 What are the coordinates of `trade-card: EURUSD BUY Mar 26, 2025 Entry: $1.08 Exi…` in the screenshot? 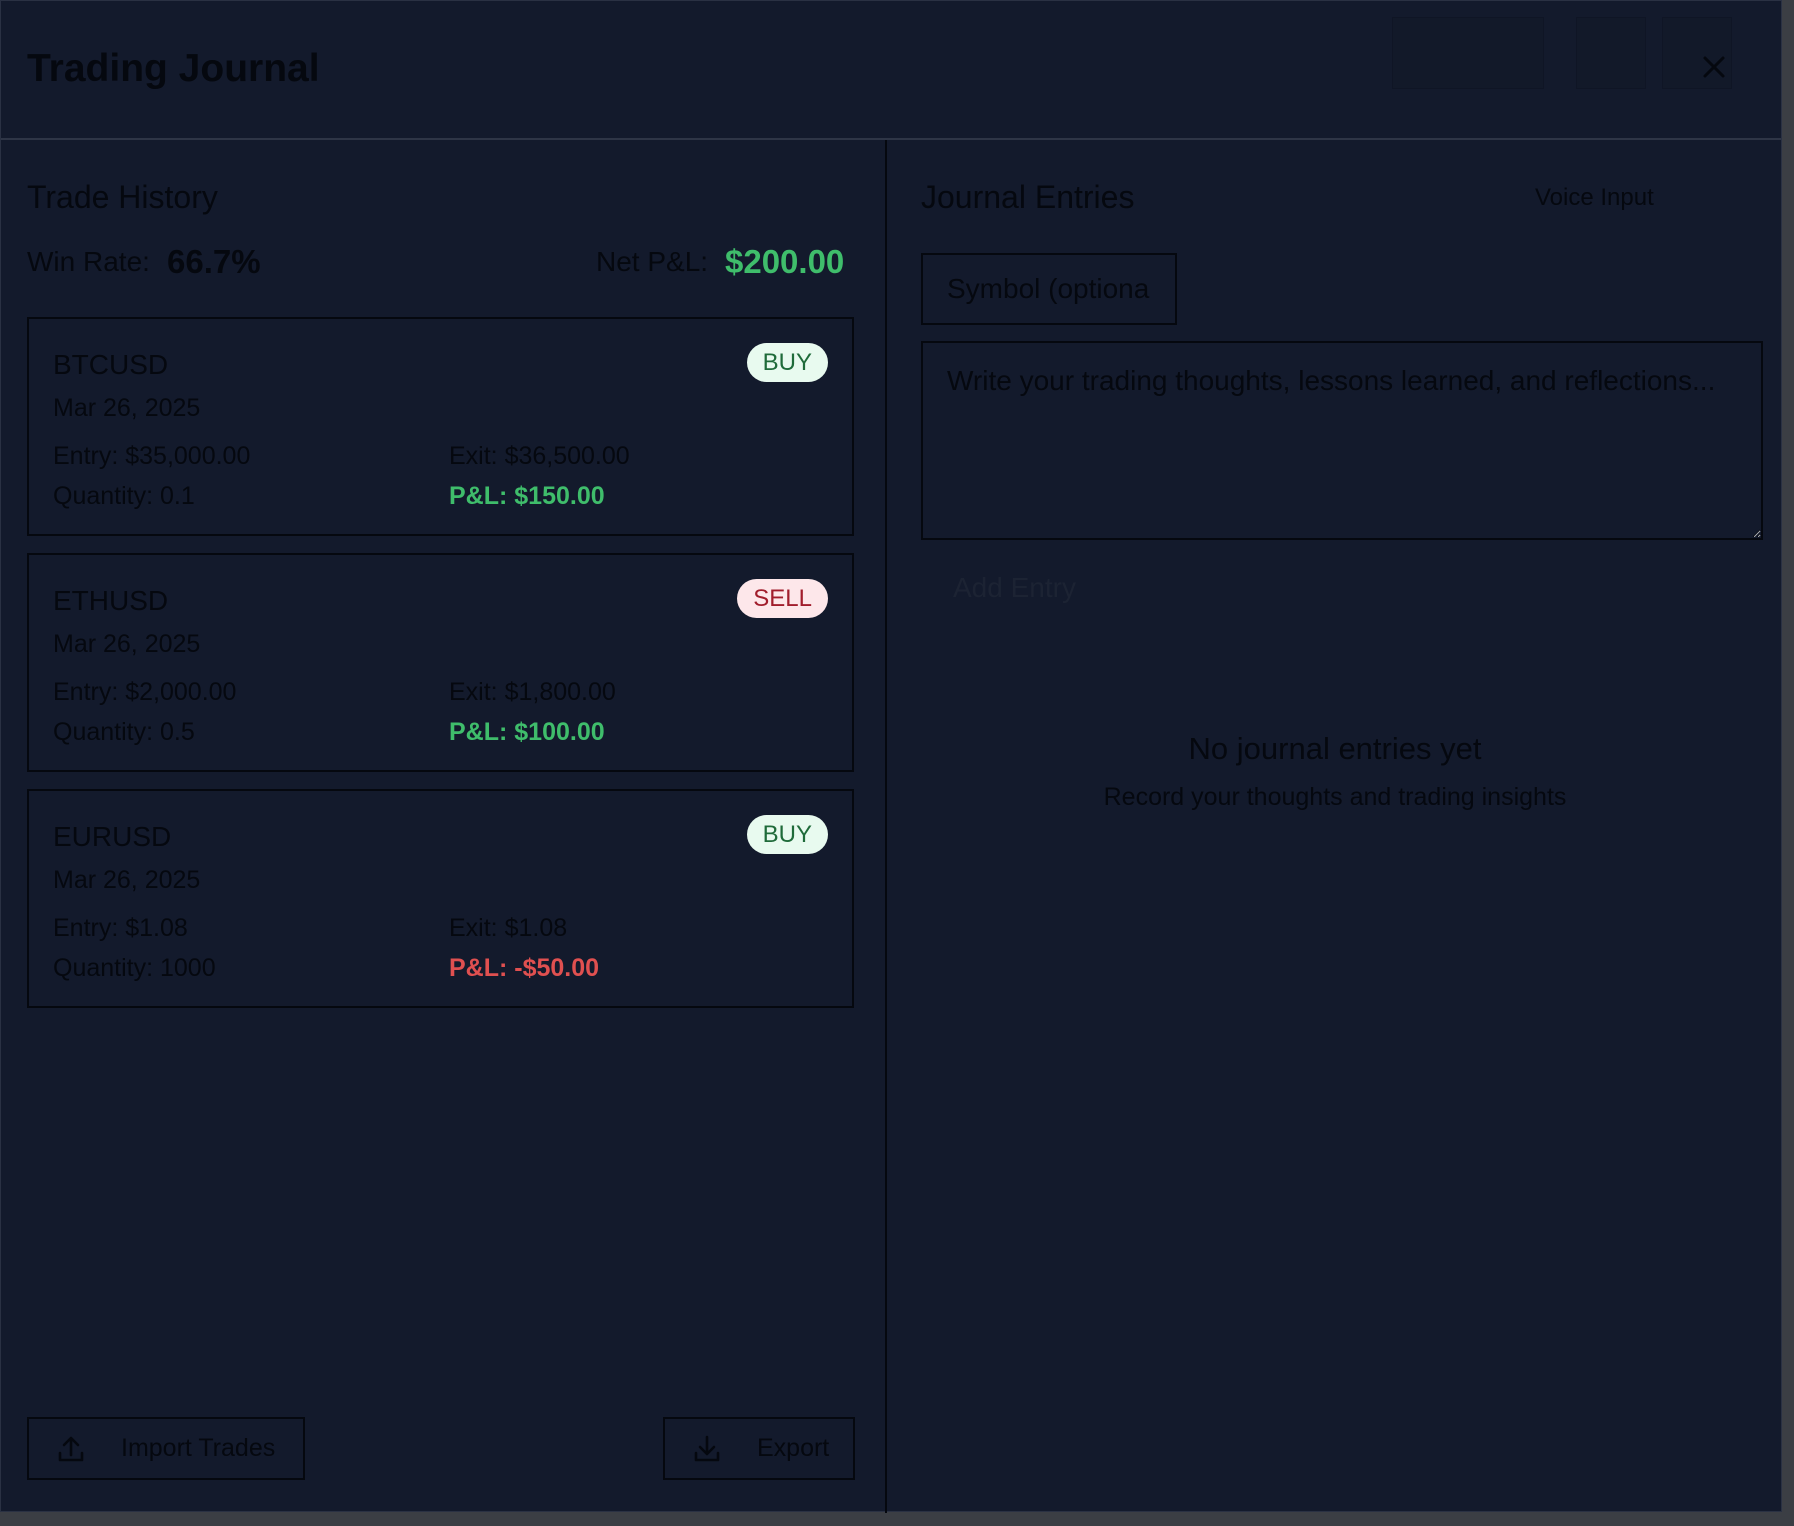 It's located at (440, 898).